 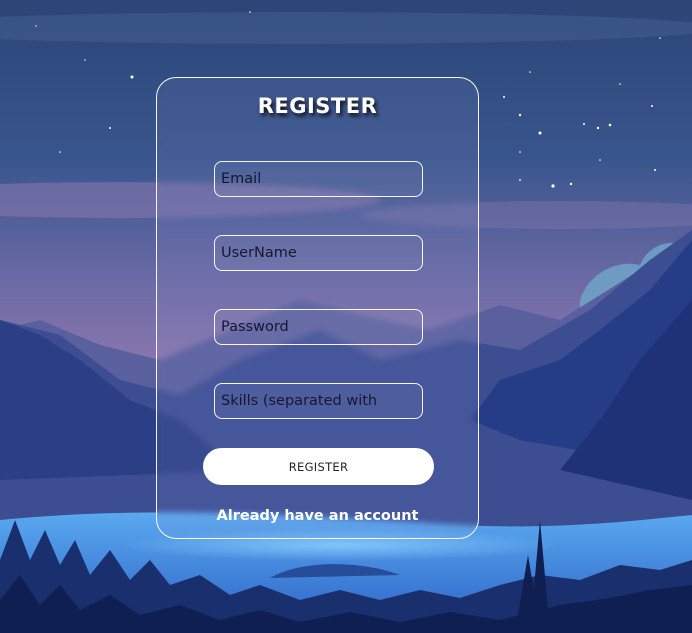 I want to click on register-button: REGISTER, so click(x=318, y=466).